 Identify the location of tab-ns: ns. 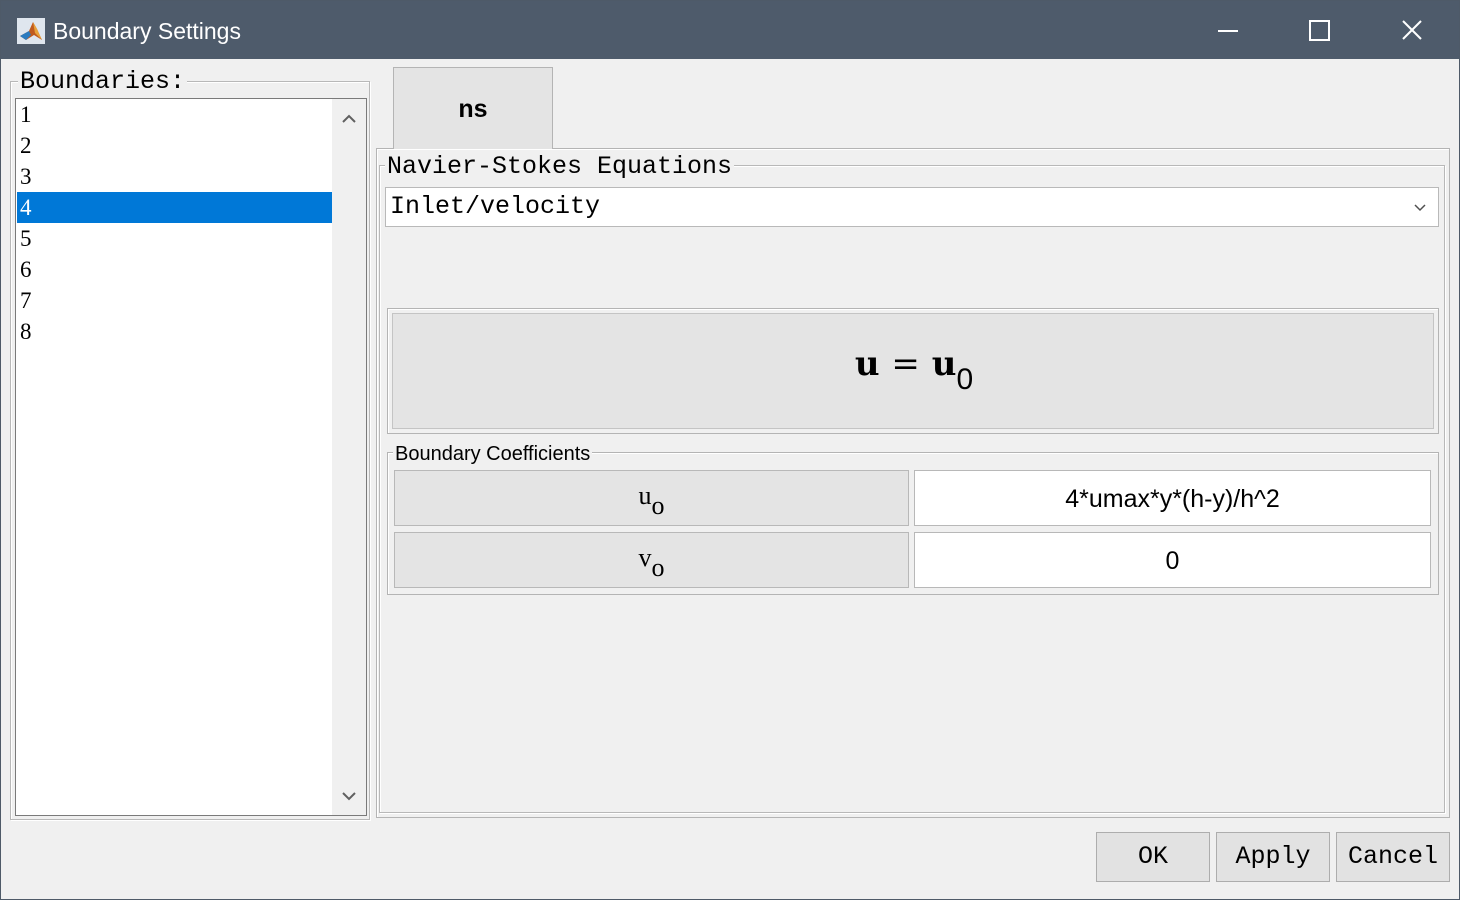
(473, 108).